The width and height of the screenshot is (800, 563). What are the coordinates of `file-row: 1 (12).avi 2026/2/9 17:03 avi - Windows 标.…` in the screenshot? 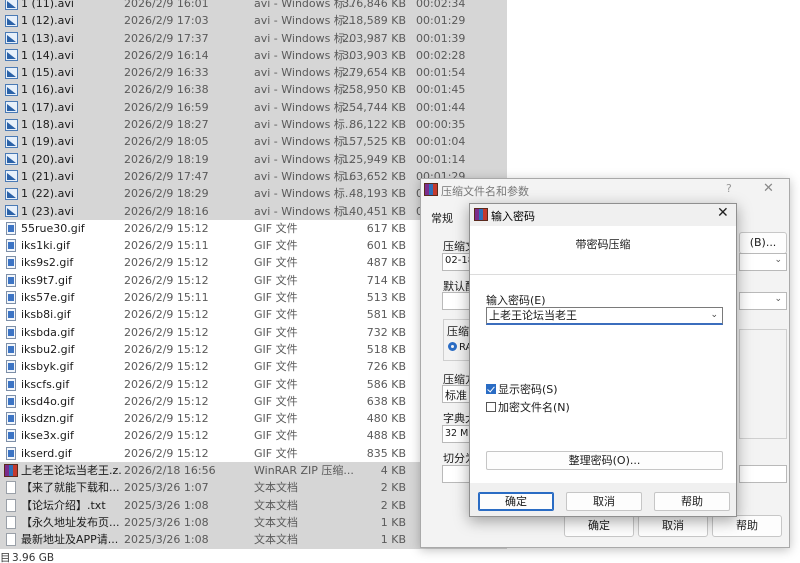 It's located at (255, 21).